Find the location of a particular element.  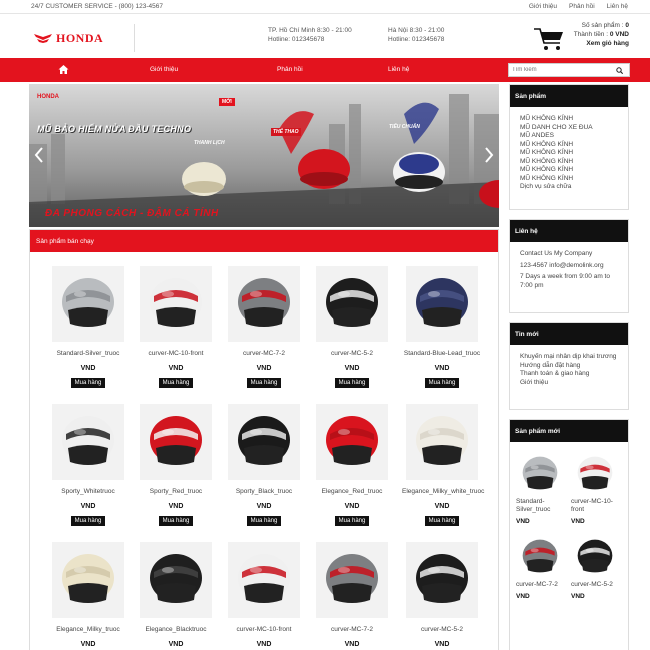

new-product-name: Standard-Silver_truoc is located at coordinates (541, 506).